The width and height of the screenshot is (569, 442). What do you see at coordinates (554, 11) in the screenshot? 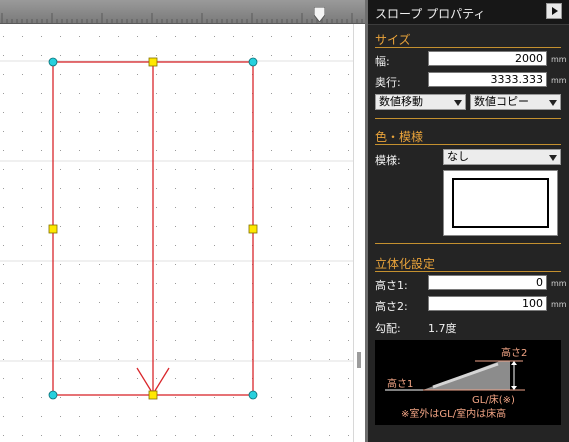
I see `collapse-panel-button` at bounding box center [554, 11].